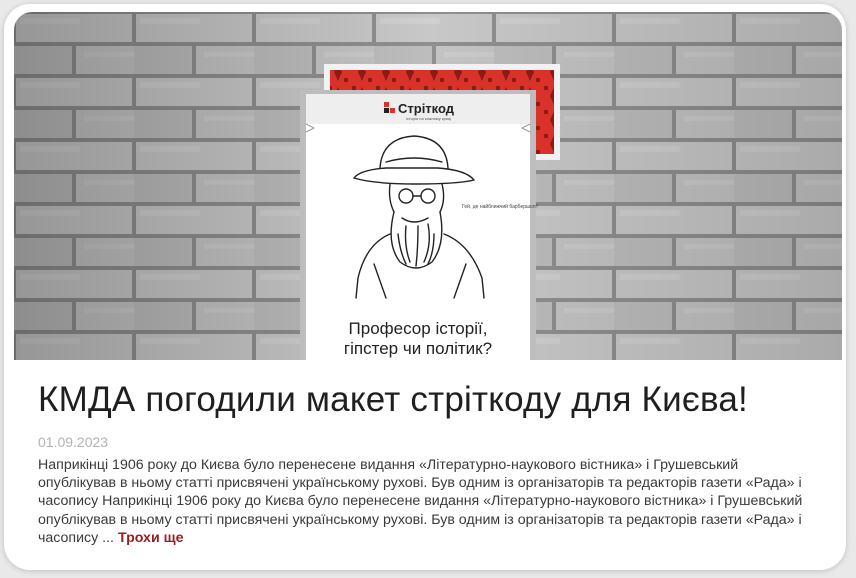 The width and height of the screenshot is (856, 578). I want to click on brand-name: Стріткод, so click(426, 108).